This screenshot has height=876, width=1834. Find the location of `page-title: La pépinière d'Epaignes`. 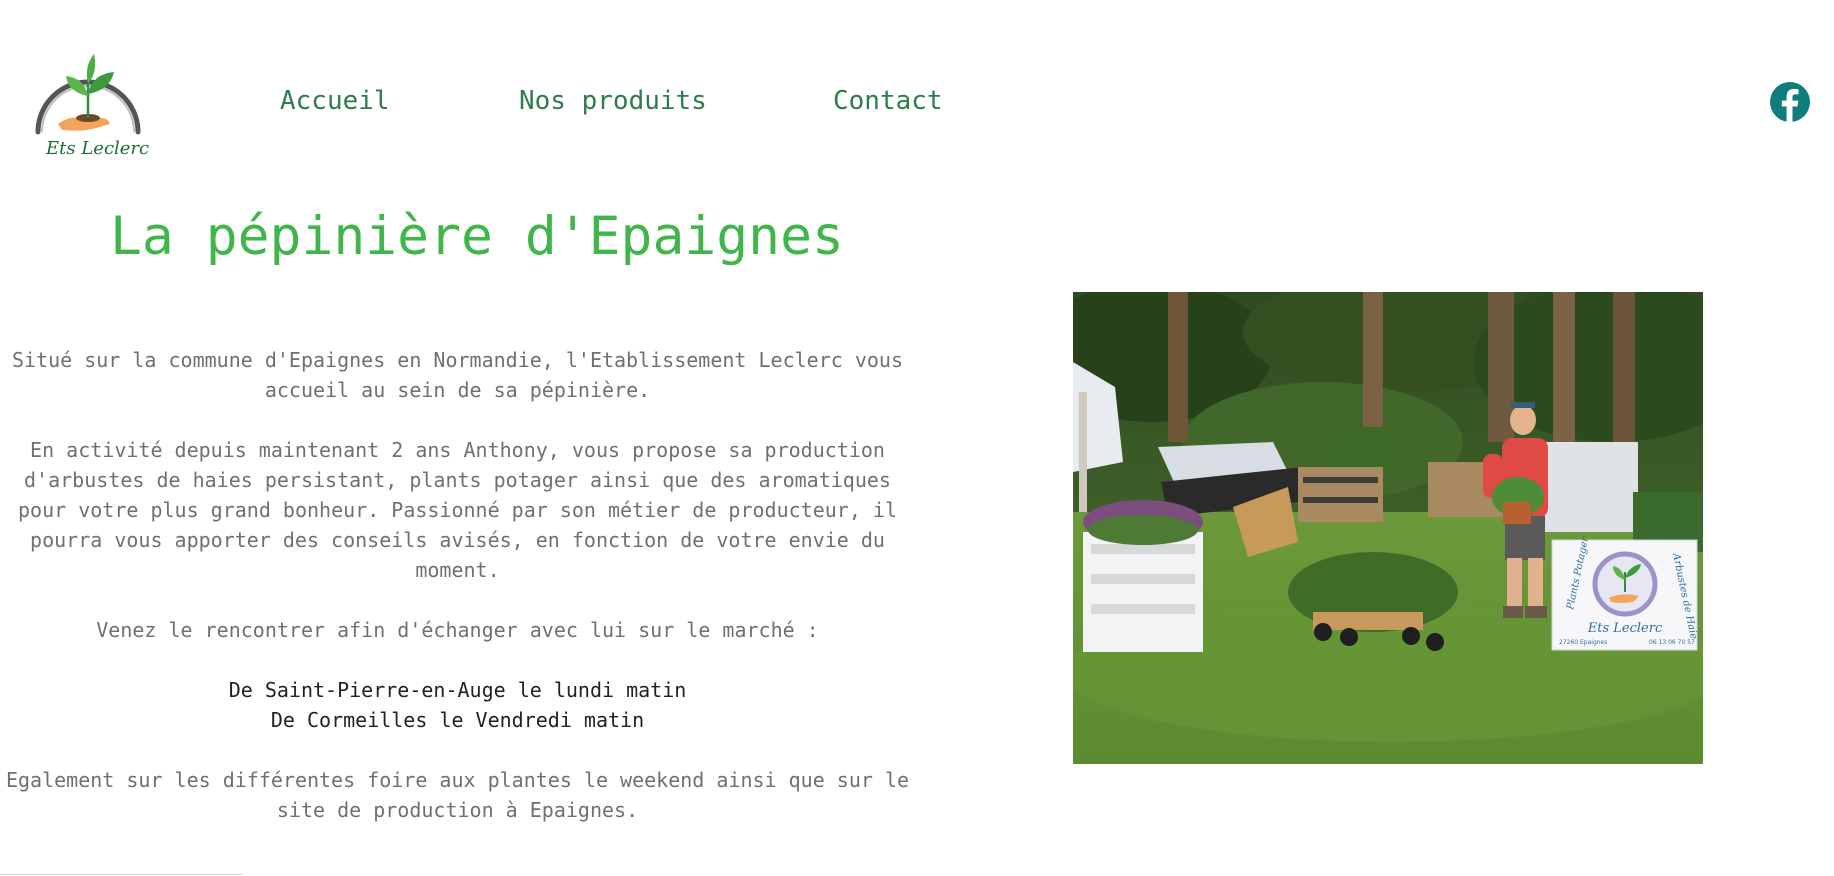

page-title: La pépinière d'Epaignes is located at coordinates (477, 236).